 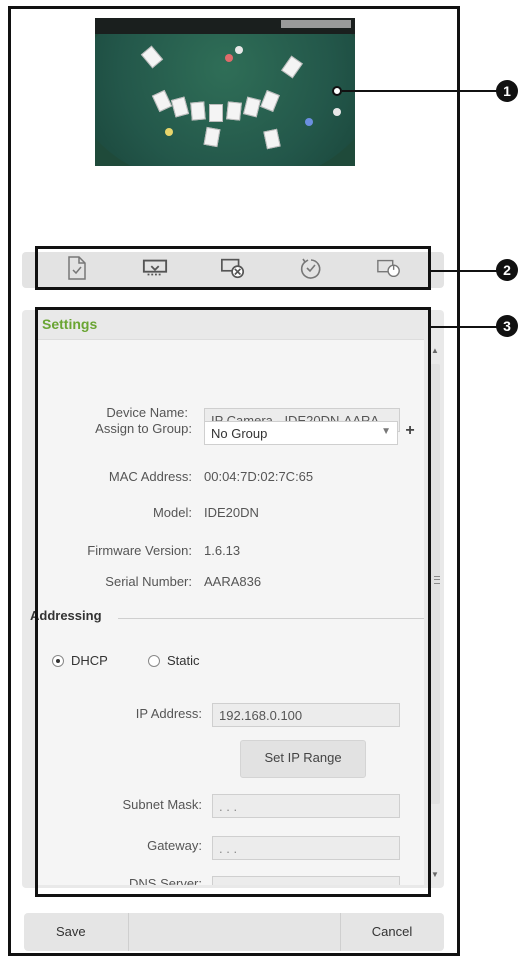 I want to click on scroll-grip-icon, so click(x=437, y=580).